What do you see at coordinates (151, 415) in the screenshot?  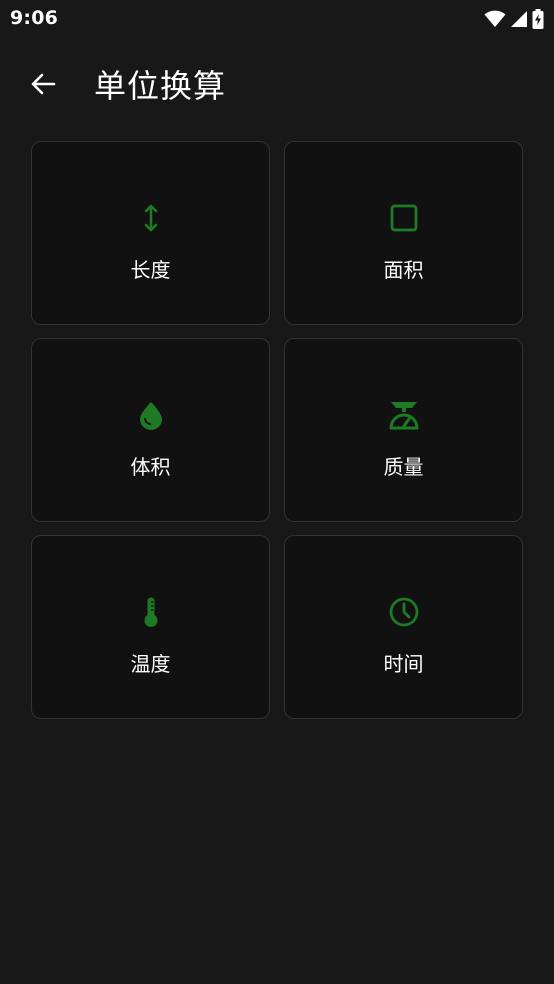 I see `water-drop-icon` at bounding box center [151, 415].